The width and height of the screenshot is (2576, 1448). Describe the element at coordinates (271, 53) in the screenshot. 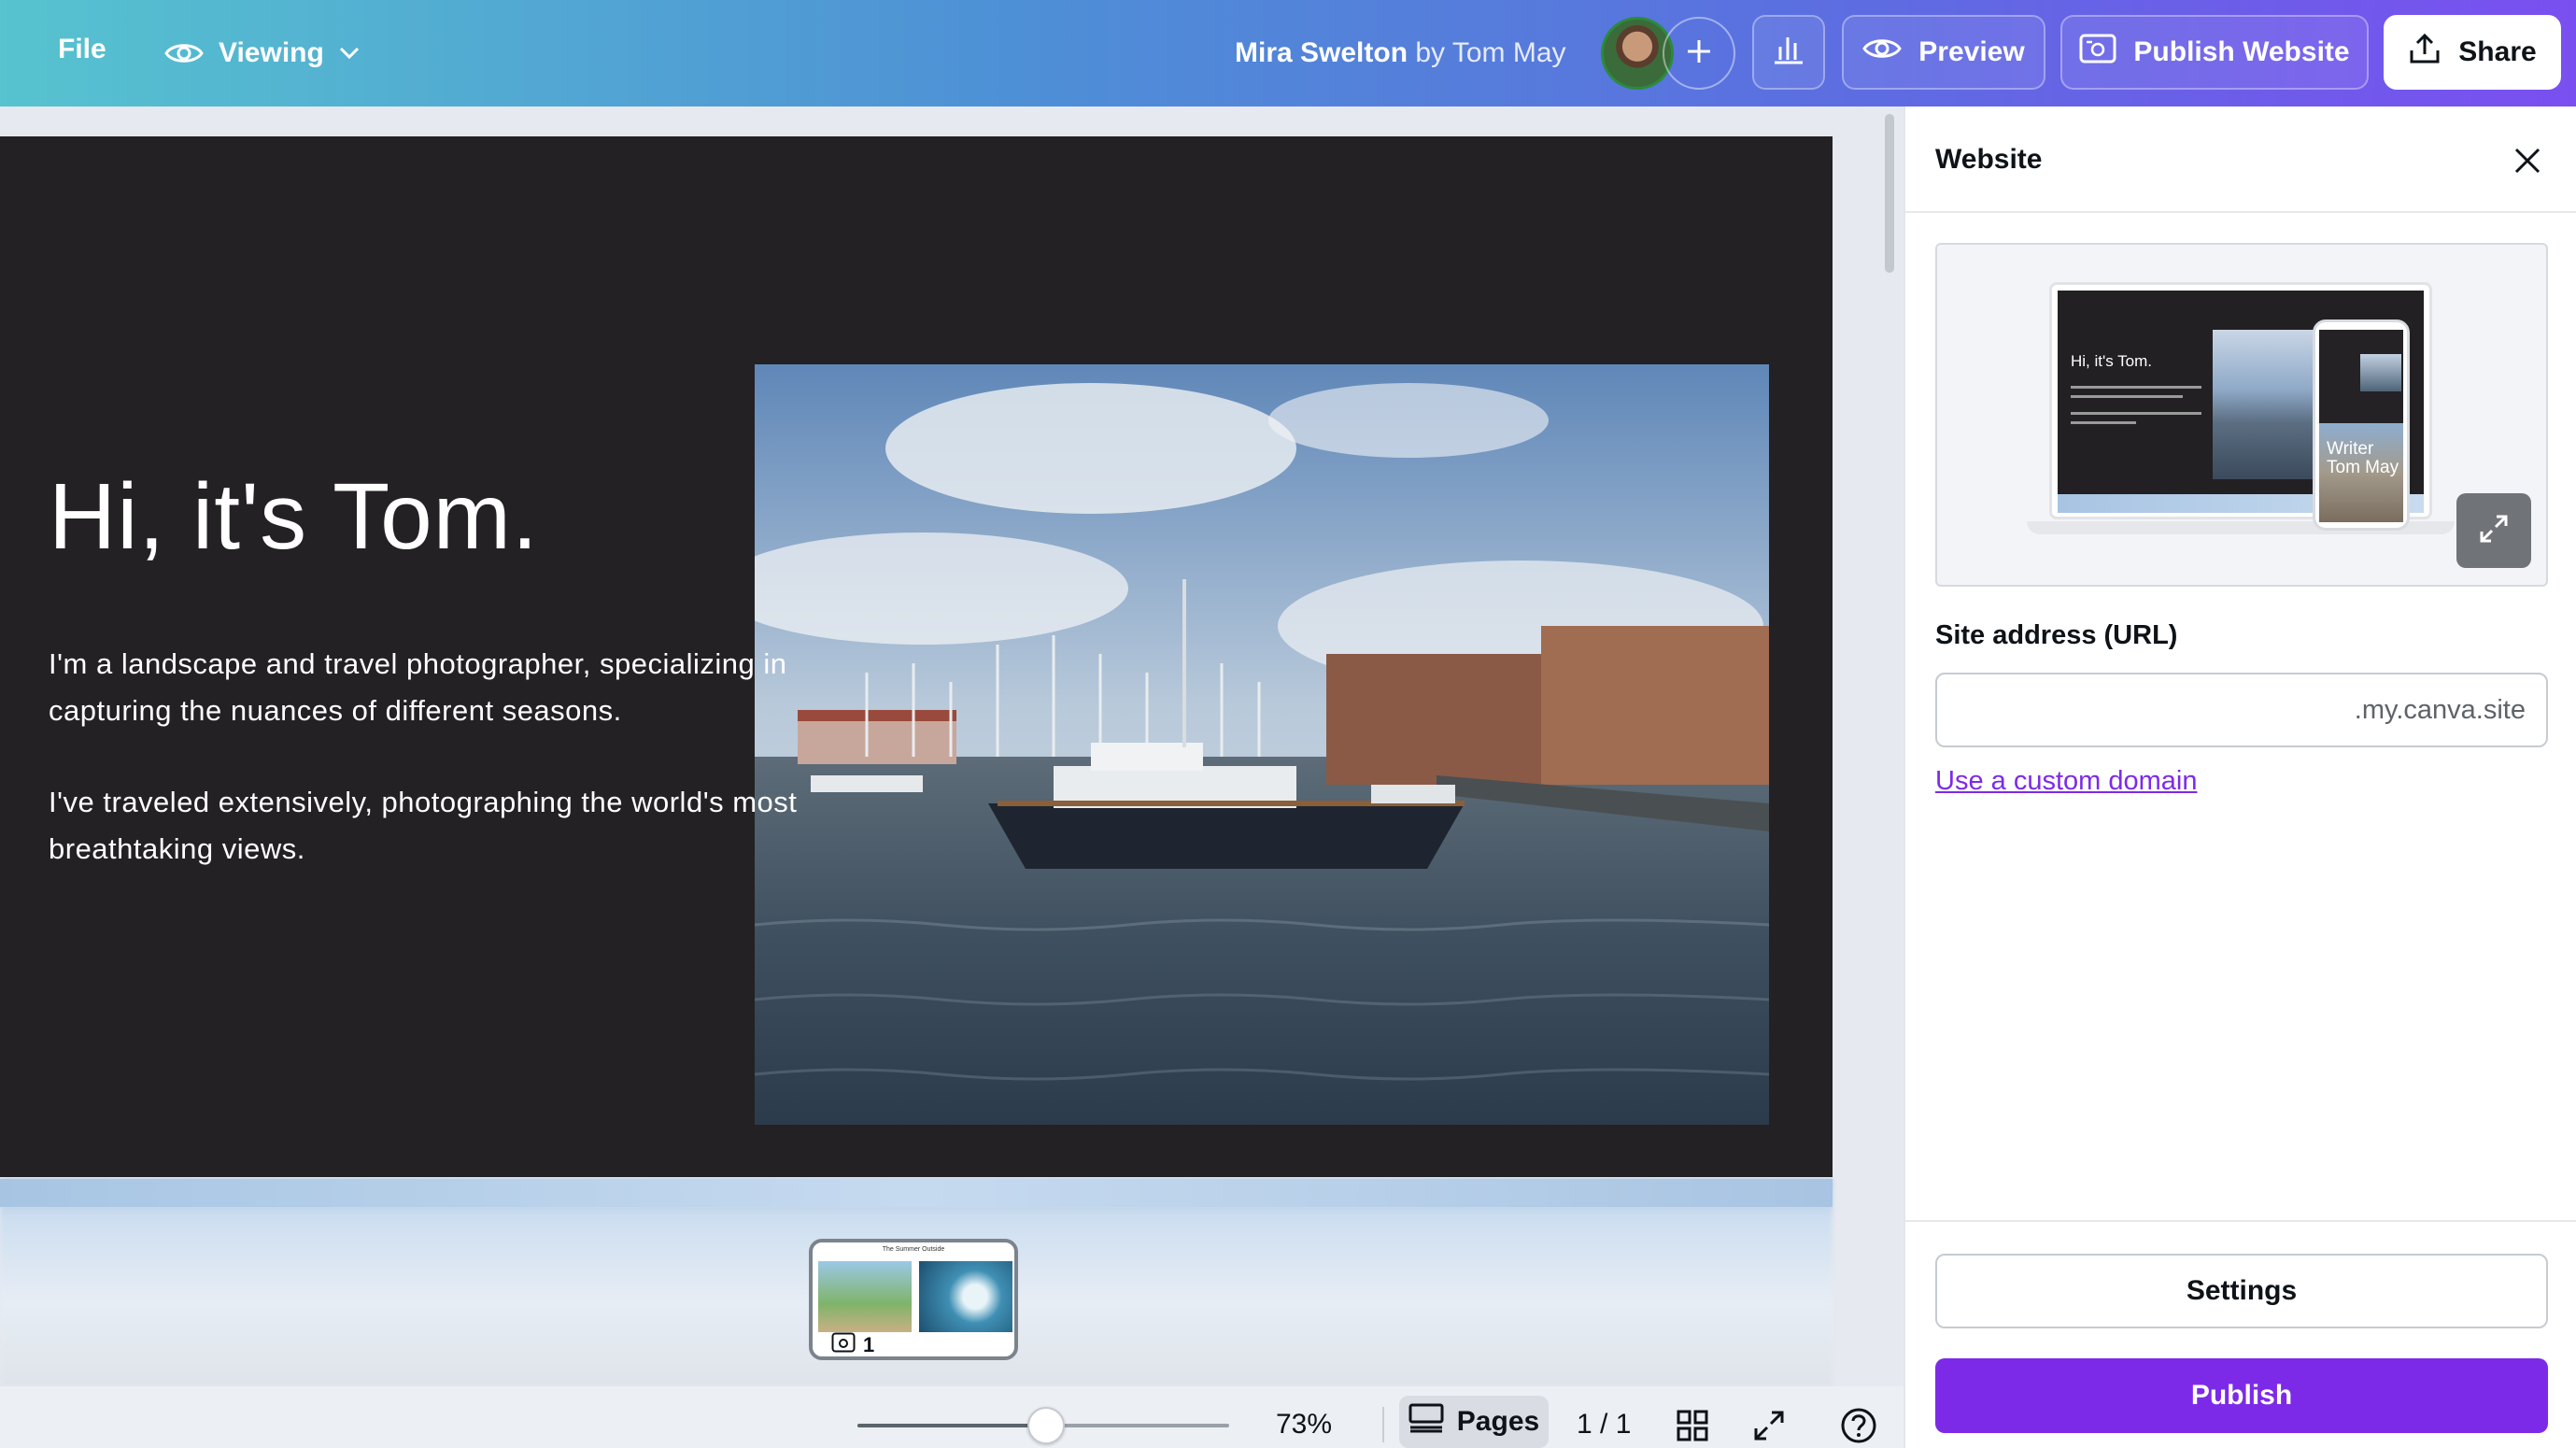

I see `viewing-label: Viewing` at that location.